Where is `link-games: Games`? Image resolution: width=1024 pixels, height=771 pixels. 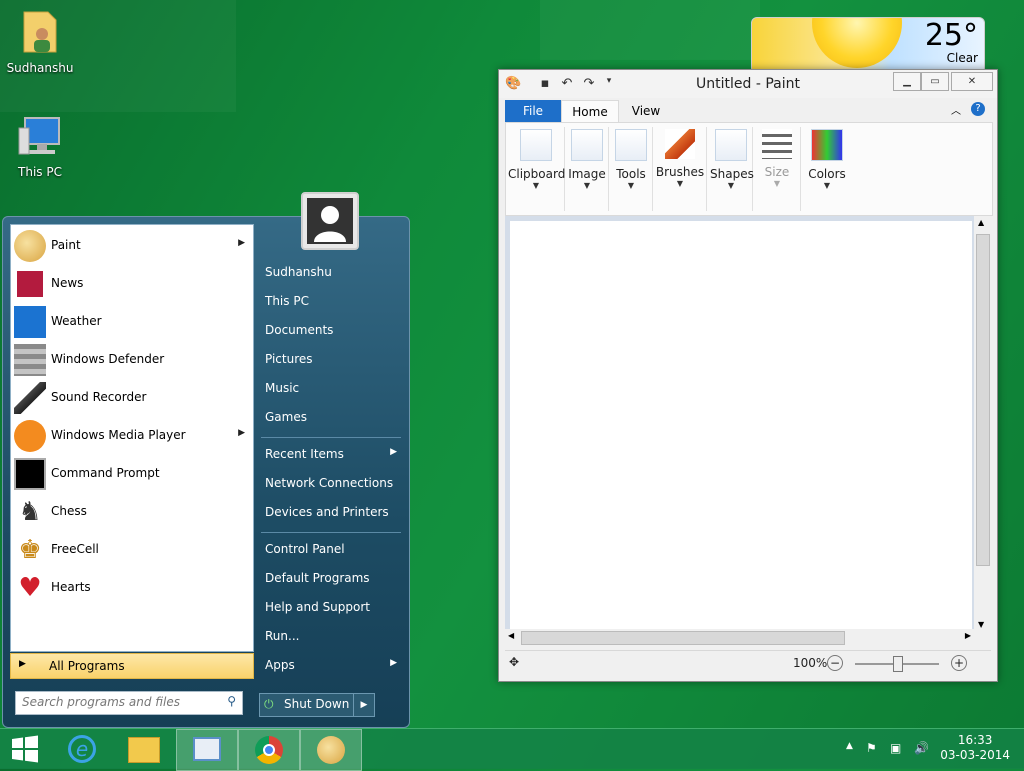
link-games: Games is located at coordinates (335, 421).